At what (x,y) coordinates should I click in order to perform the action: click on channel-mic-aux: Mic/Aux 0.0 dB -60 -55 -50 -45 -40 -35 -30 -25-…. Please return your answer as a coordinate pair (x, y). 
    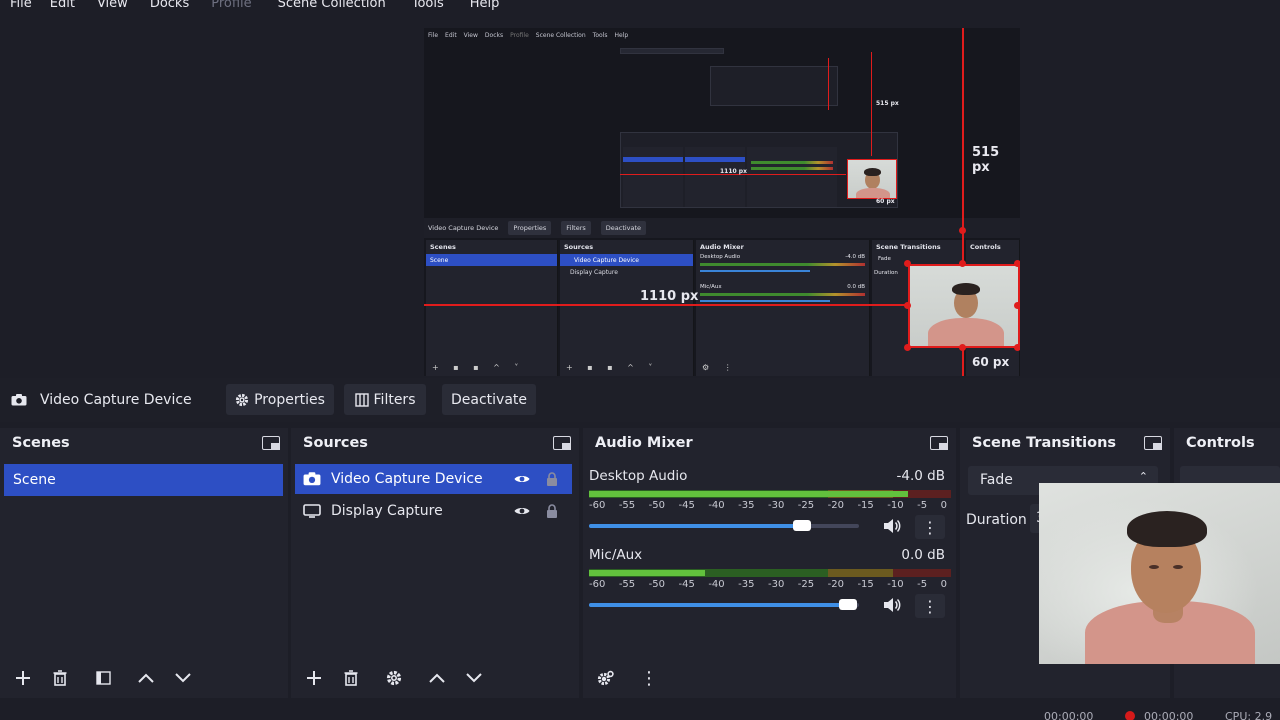
    Looking at the image, I should click on (770, 582).